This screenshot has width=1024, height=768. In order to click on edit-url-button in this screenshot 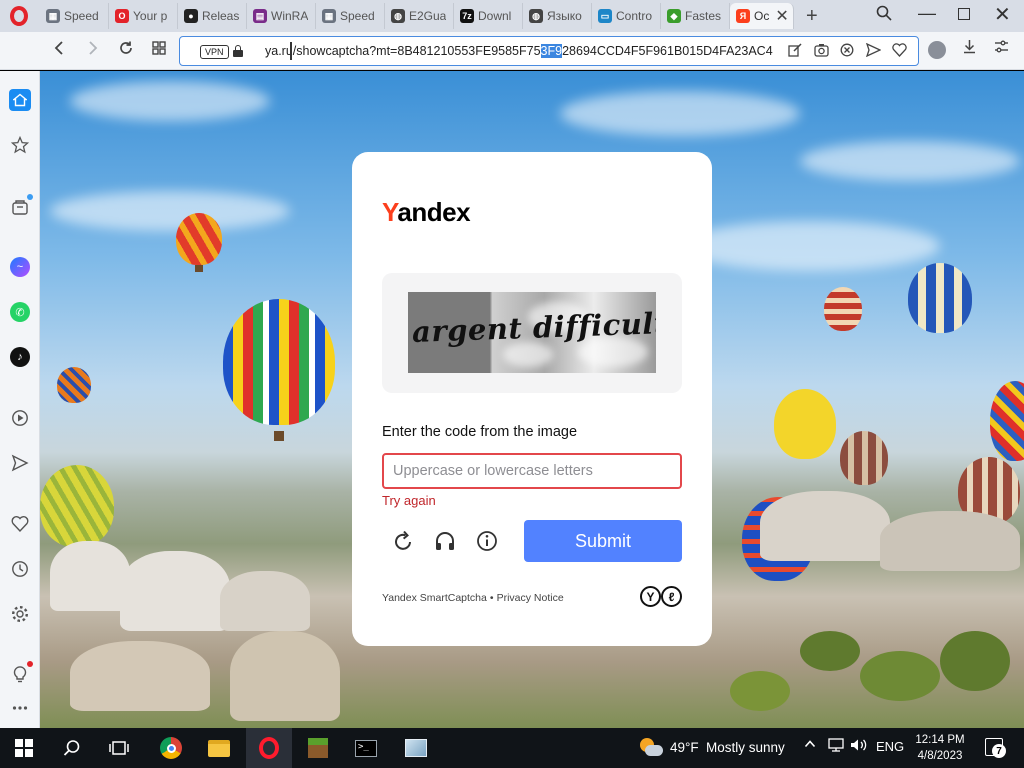, I will do `click(795, 51)`.